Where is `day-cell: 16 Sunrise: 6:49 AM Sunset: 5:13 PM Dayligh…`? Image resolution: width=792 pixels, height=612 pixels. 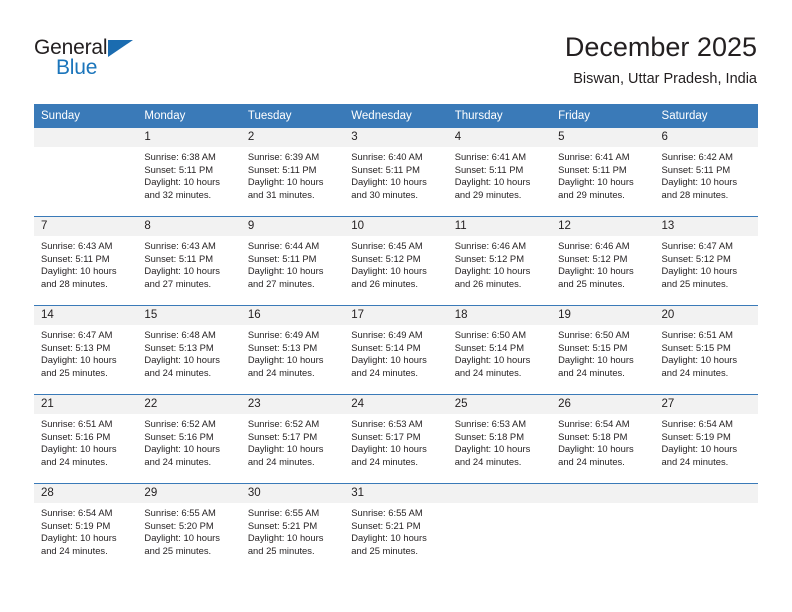 day-cell: 16 Sunrise: 6:49 AM Sunset: 5:13 PM Dayligh… is located at coordinates (292, 349).